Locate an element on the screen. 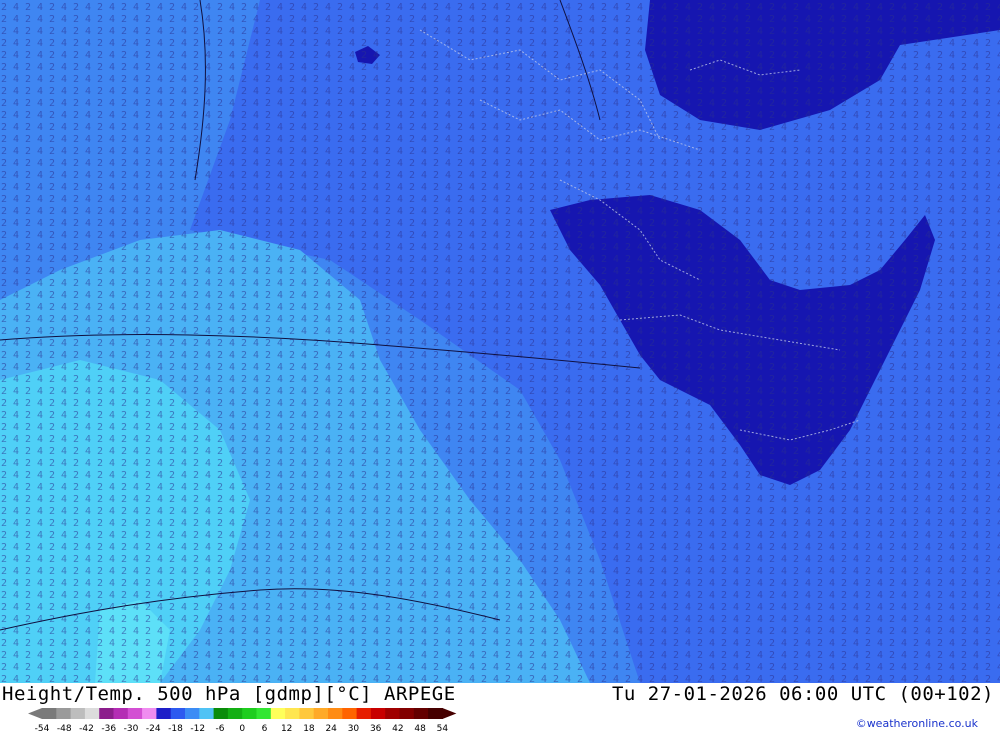 The image size is (1000, 733). credit-link: ©weatheronline.co.uk is located at coordinates (917, 723).